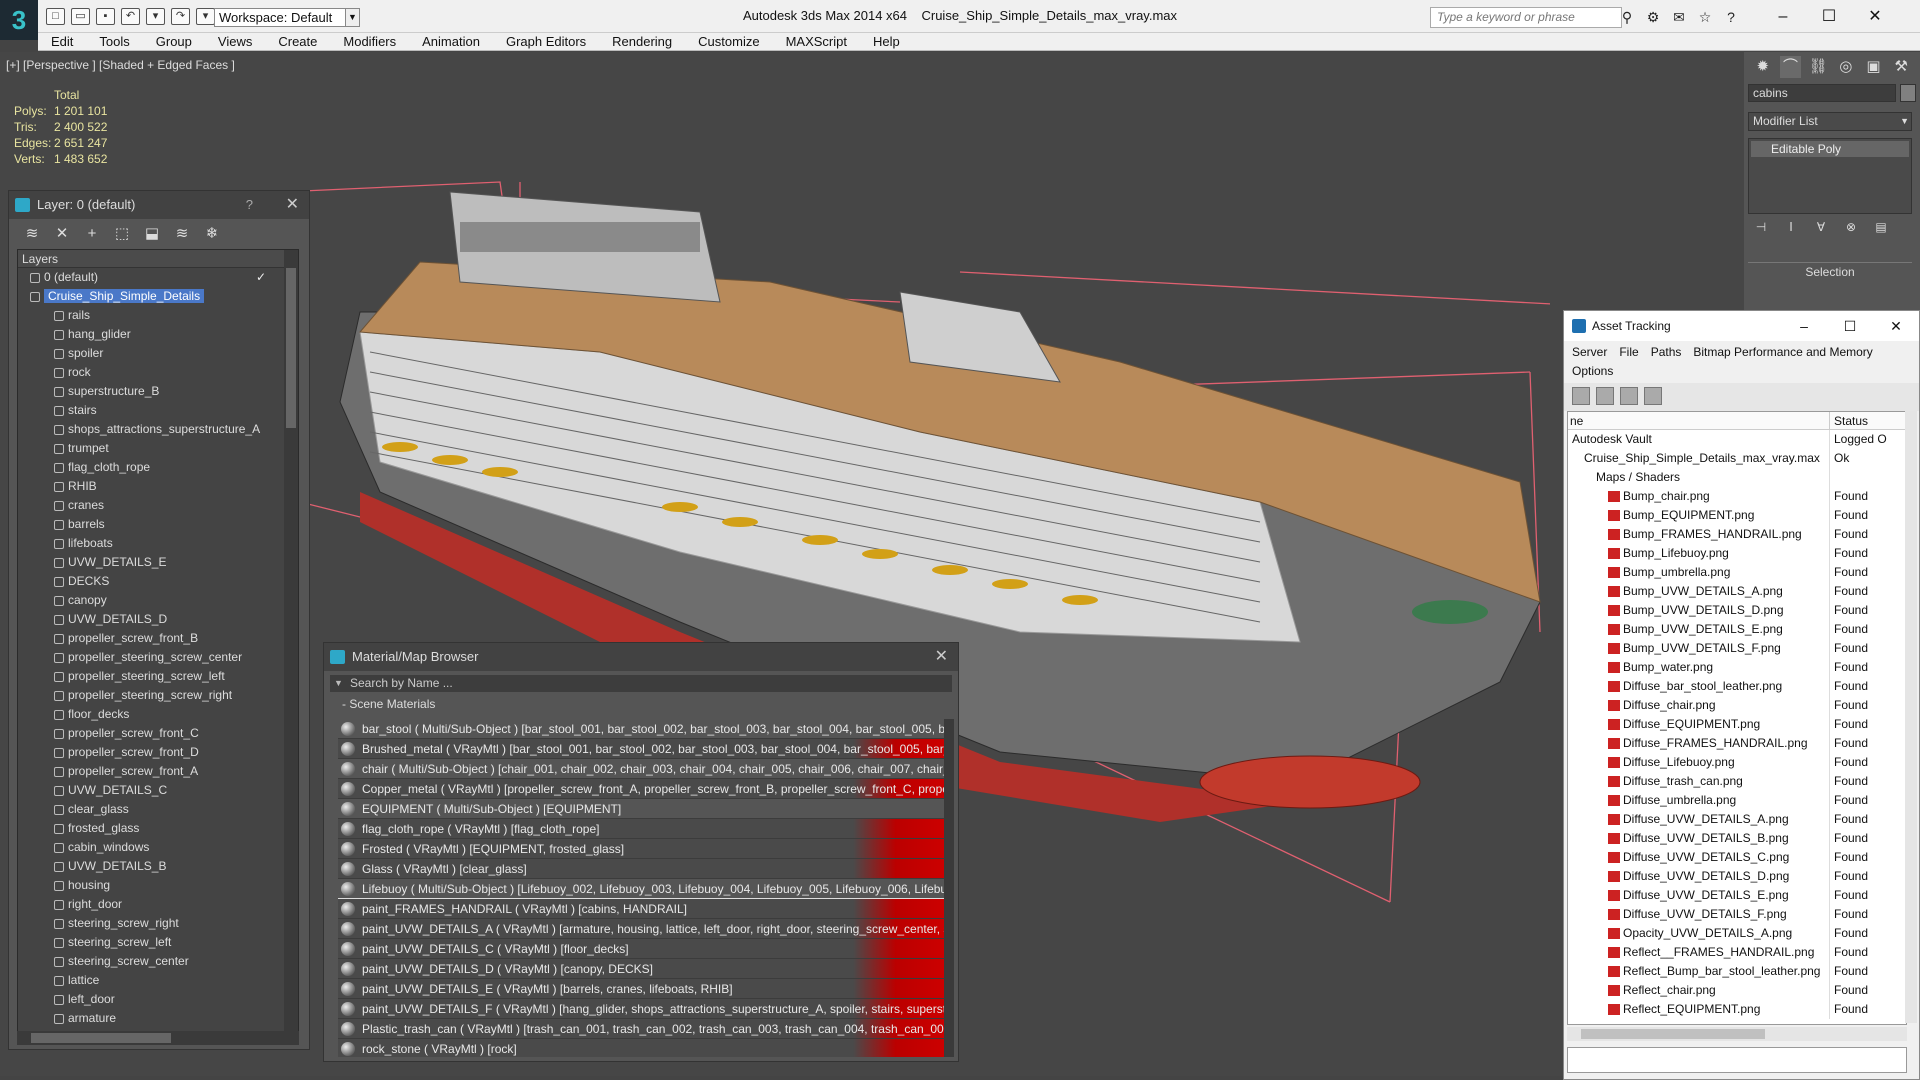 The width and height of the screenshot is (1920, 1080). I want to click on asset-row: Diffuse_UVW_DETAILS_C.png Found, so click(1737, 857).